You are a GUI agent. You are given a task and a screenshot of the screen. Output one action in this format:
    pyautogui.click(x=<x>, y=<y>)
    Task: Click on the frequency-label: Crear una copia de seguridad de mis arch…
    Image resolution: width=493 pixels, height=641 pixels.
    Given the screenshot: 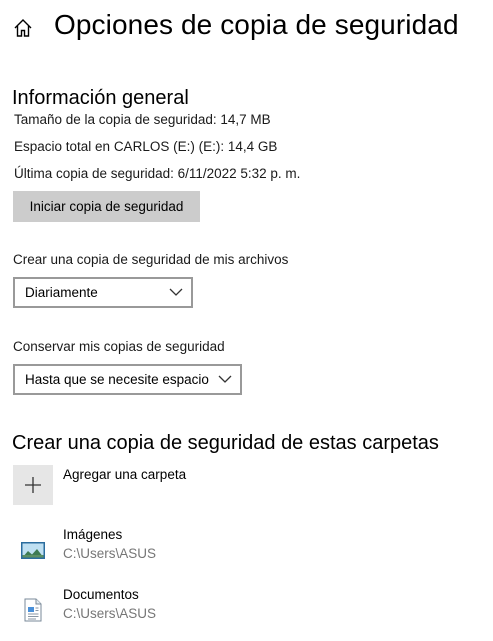 What is the action you would take?
    pyautogui.click(x=151, y=259)
    